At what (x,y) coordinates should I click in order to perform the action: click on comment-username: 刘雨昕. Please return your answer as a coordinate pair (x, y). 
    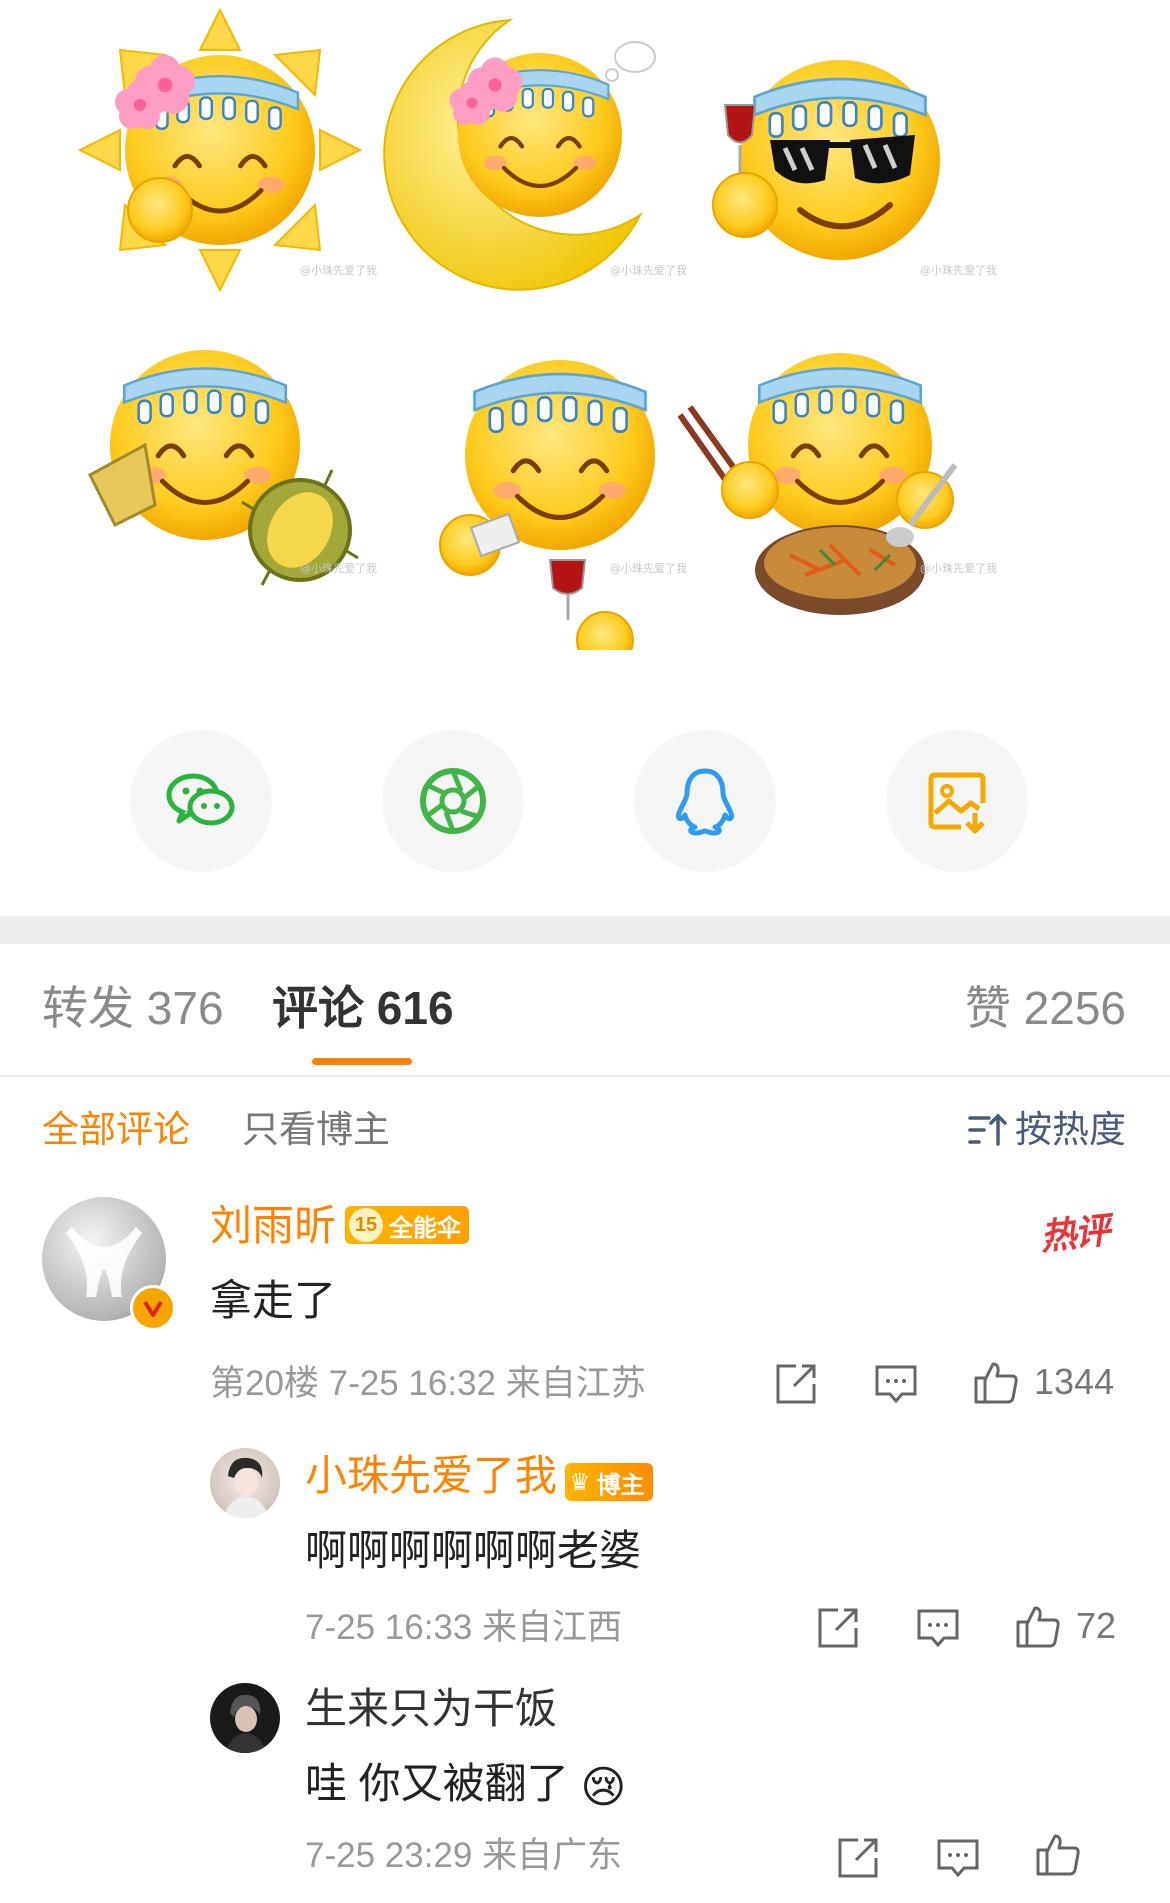
    Looking at the image, I should click on (273, 1226).